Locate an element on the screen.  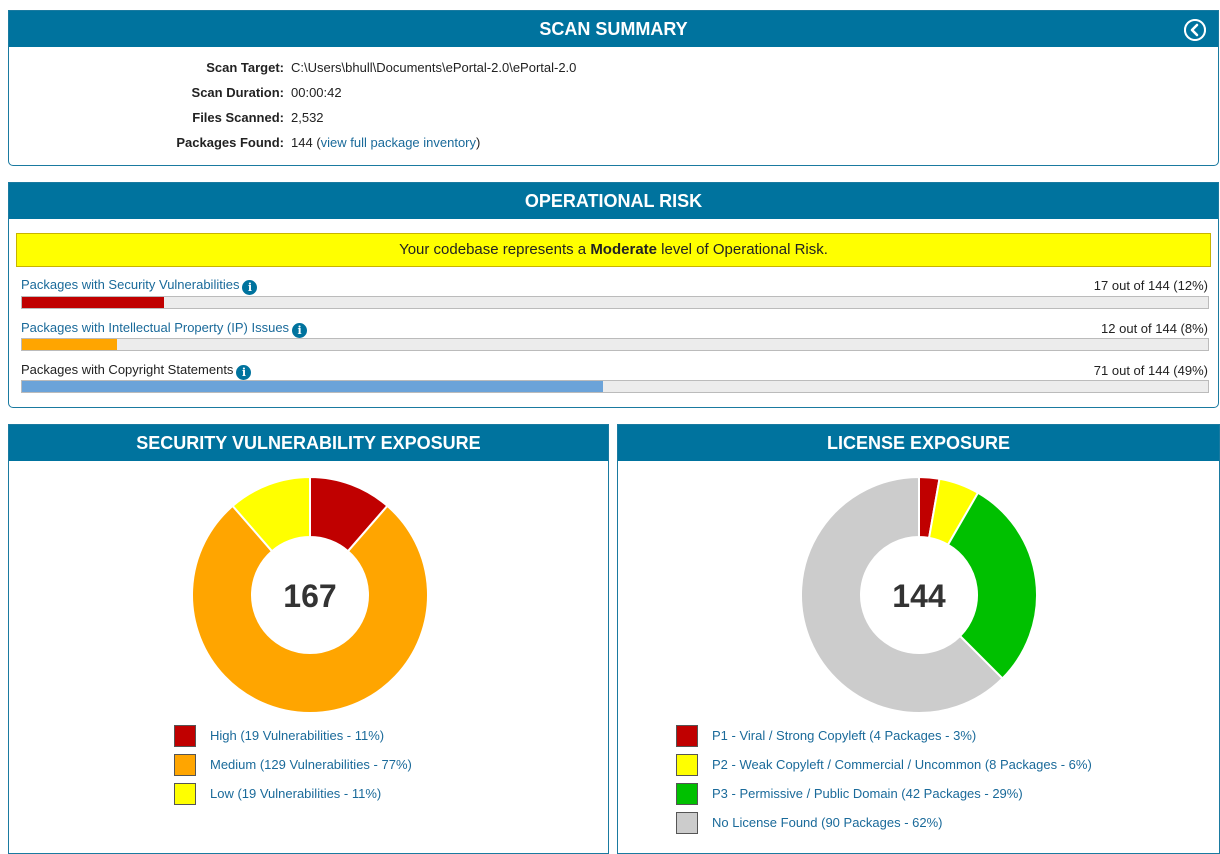
operational-risk-title: OPERATIONAL RISK is located at coordinates (613, 201).